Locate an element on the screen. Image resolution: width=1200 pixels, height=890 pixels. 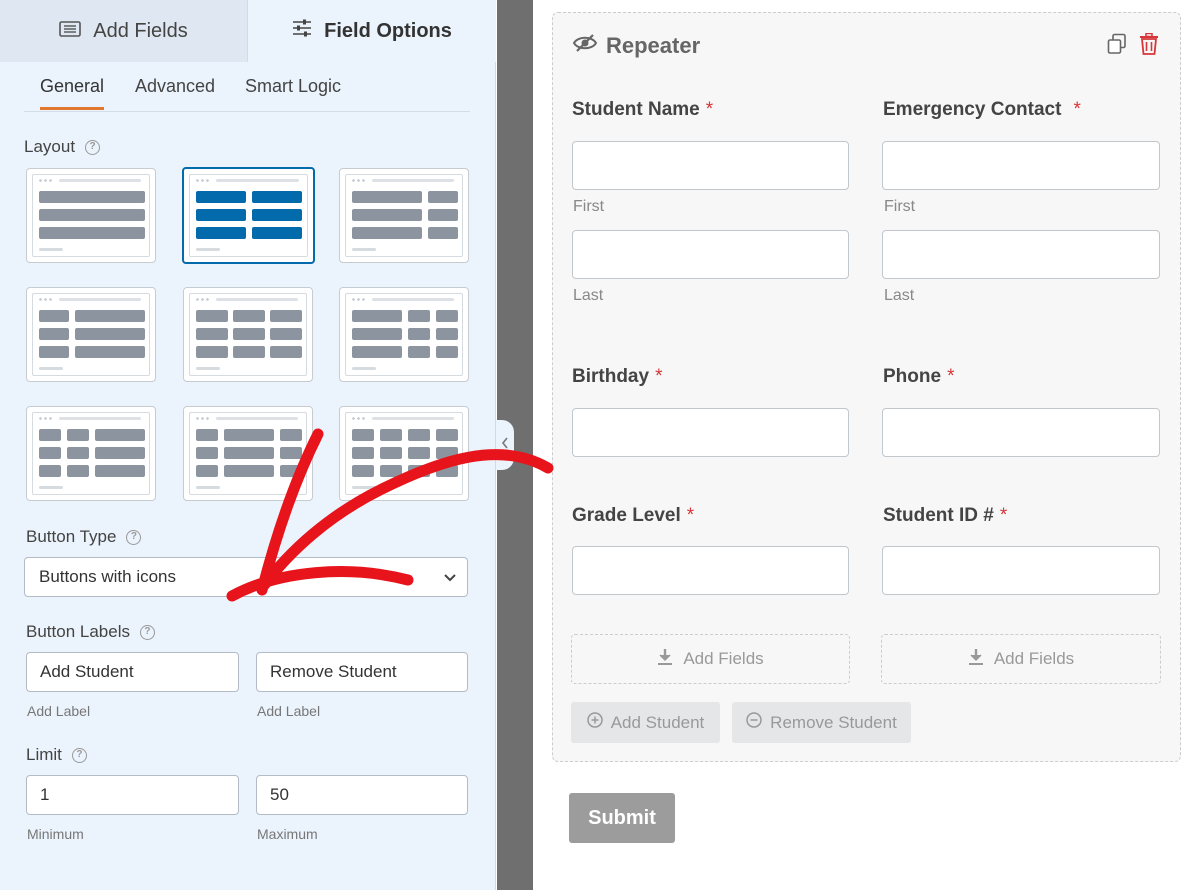
birthday-input is located at coordinates (710, 432).